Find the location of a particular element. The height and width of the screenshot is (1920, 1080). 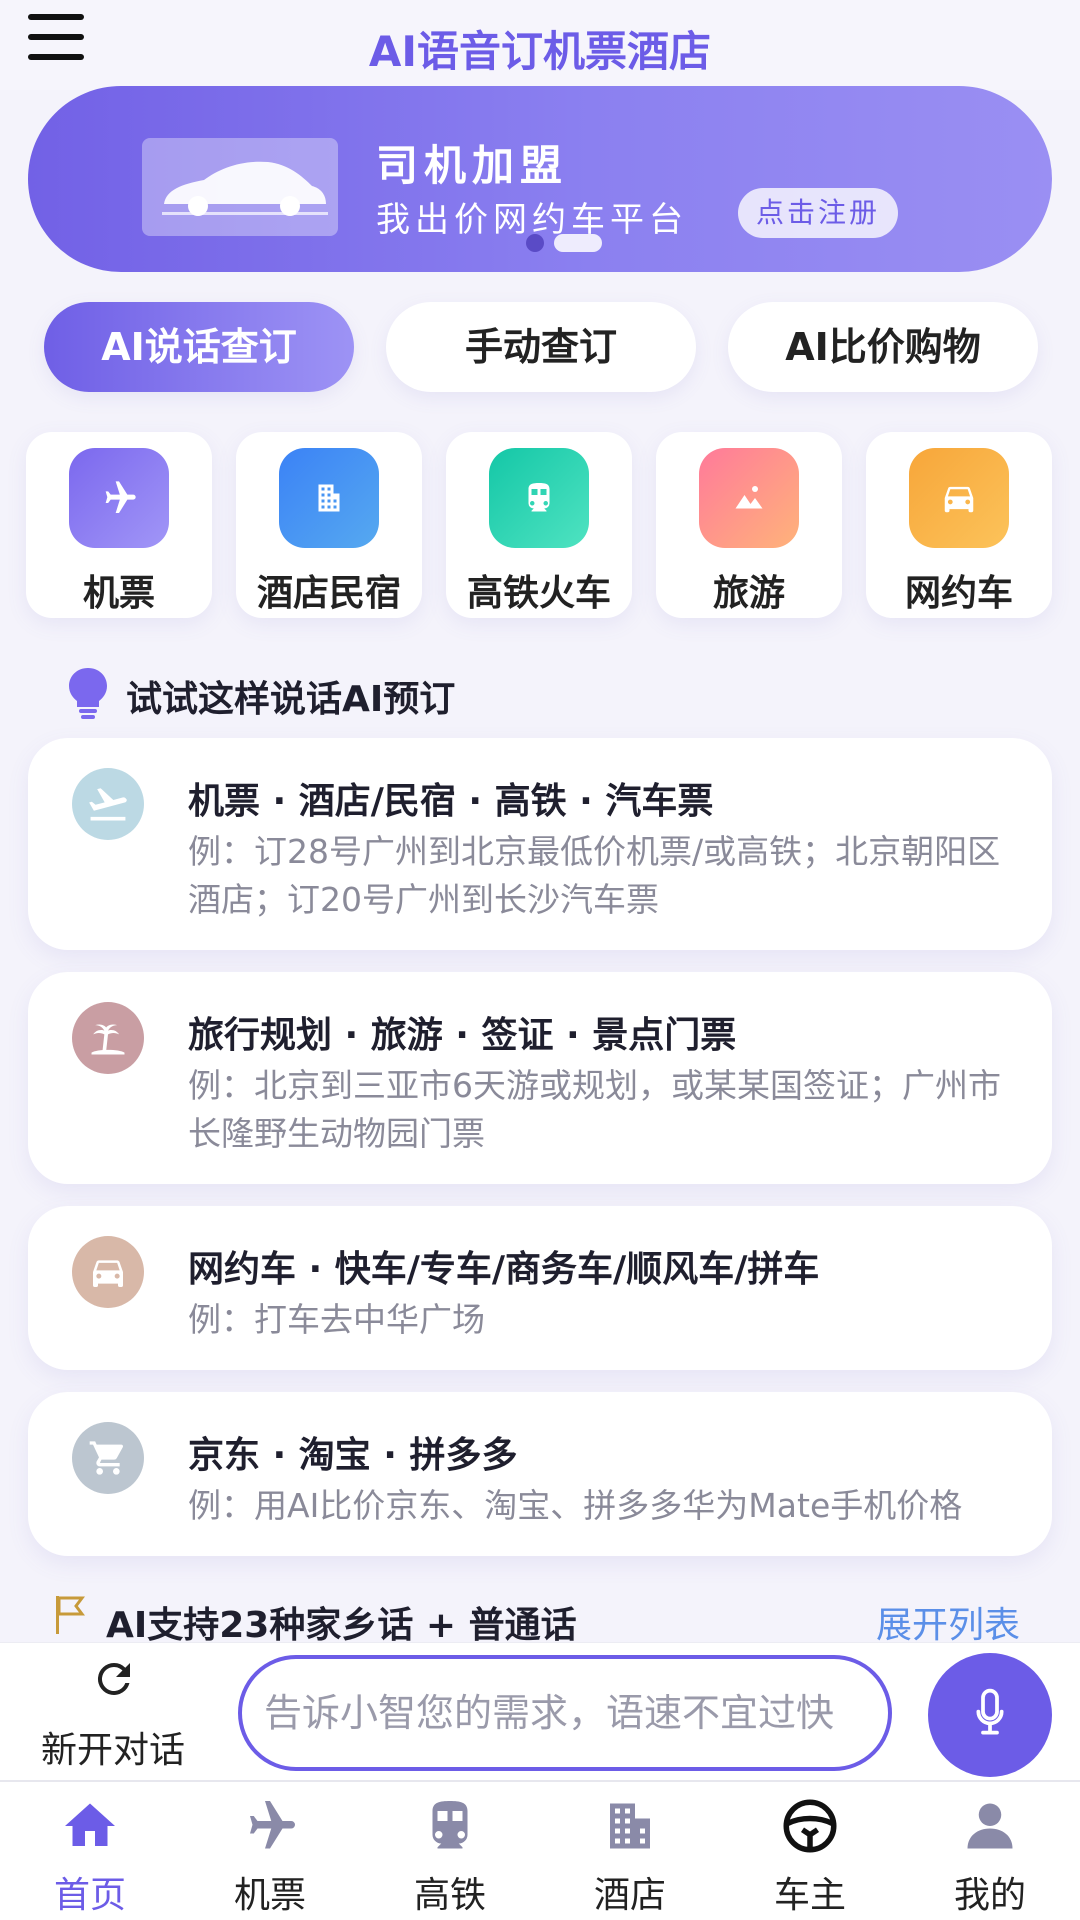

tab-ai-voice-booking: AI说话查订 is located at coordinates (199, 347).